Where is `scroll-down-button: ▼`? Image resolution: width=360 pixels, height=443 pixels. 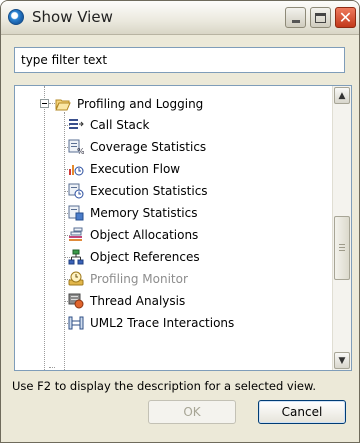 scroll-down-button: ▼ is located at coordinates (342, 360).